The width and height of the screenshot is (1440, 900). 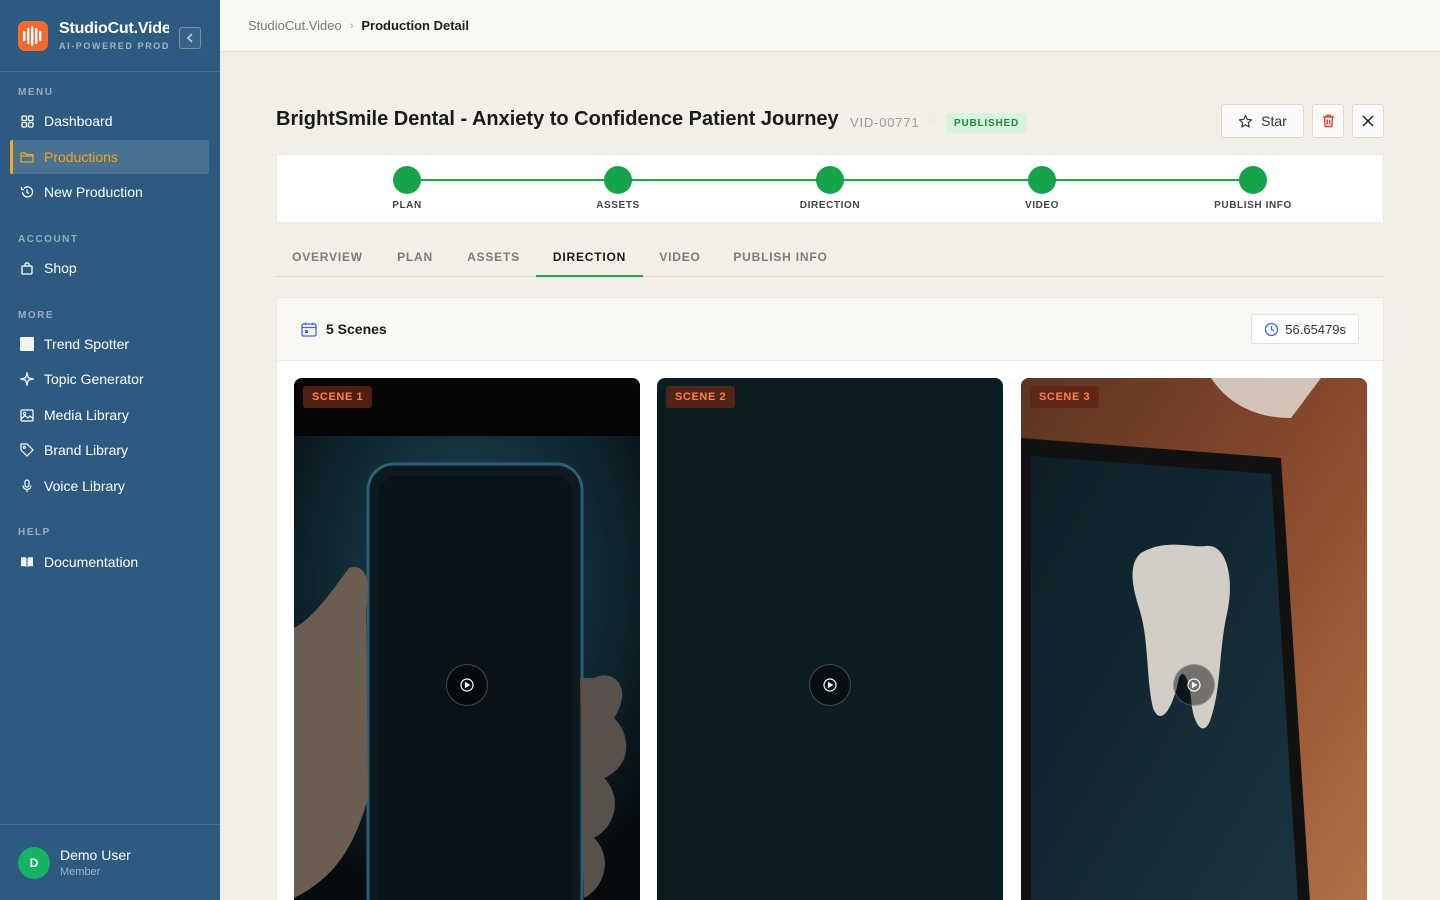 I want to click on scene-label: SCENE 3, so click(x=1065, y=397).